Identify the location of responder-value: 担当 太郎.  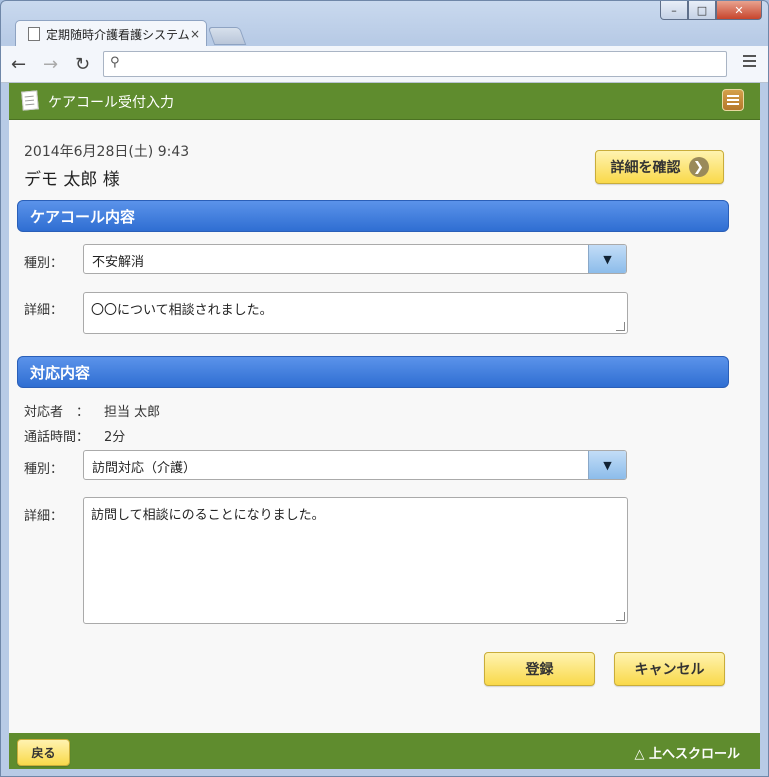
(132, 412).